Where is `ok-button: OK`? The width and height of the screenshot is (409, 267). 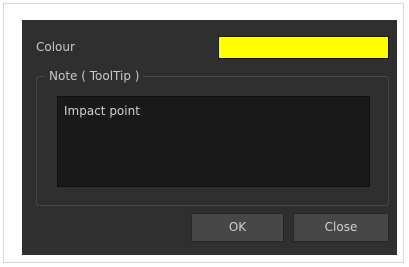
ok-button: OK is located at coordinates (237, 227).